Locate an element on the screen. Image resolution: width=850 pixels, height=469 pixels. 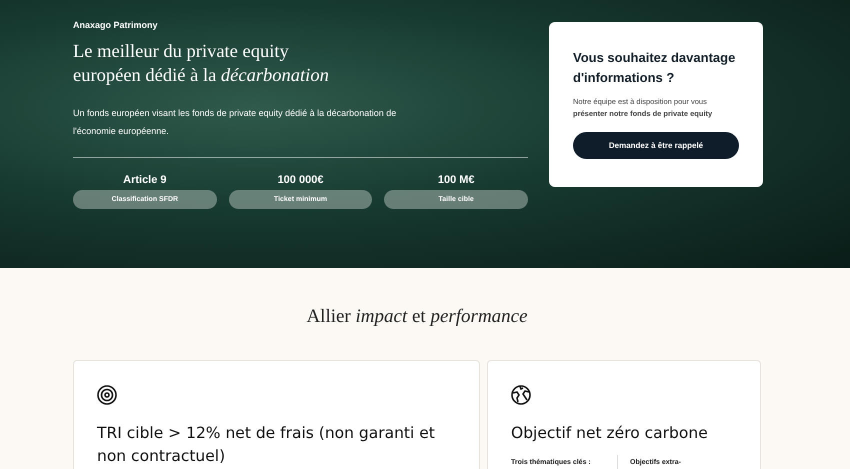
stat-value: 100 000€ is located at coordinates (301, 180).